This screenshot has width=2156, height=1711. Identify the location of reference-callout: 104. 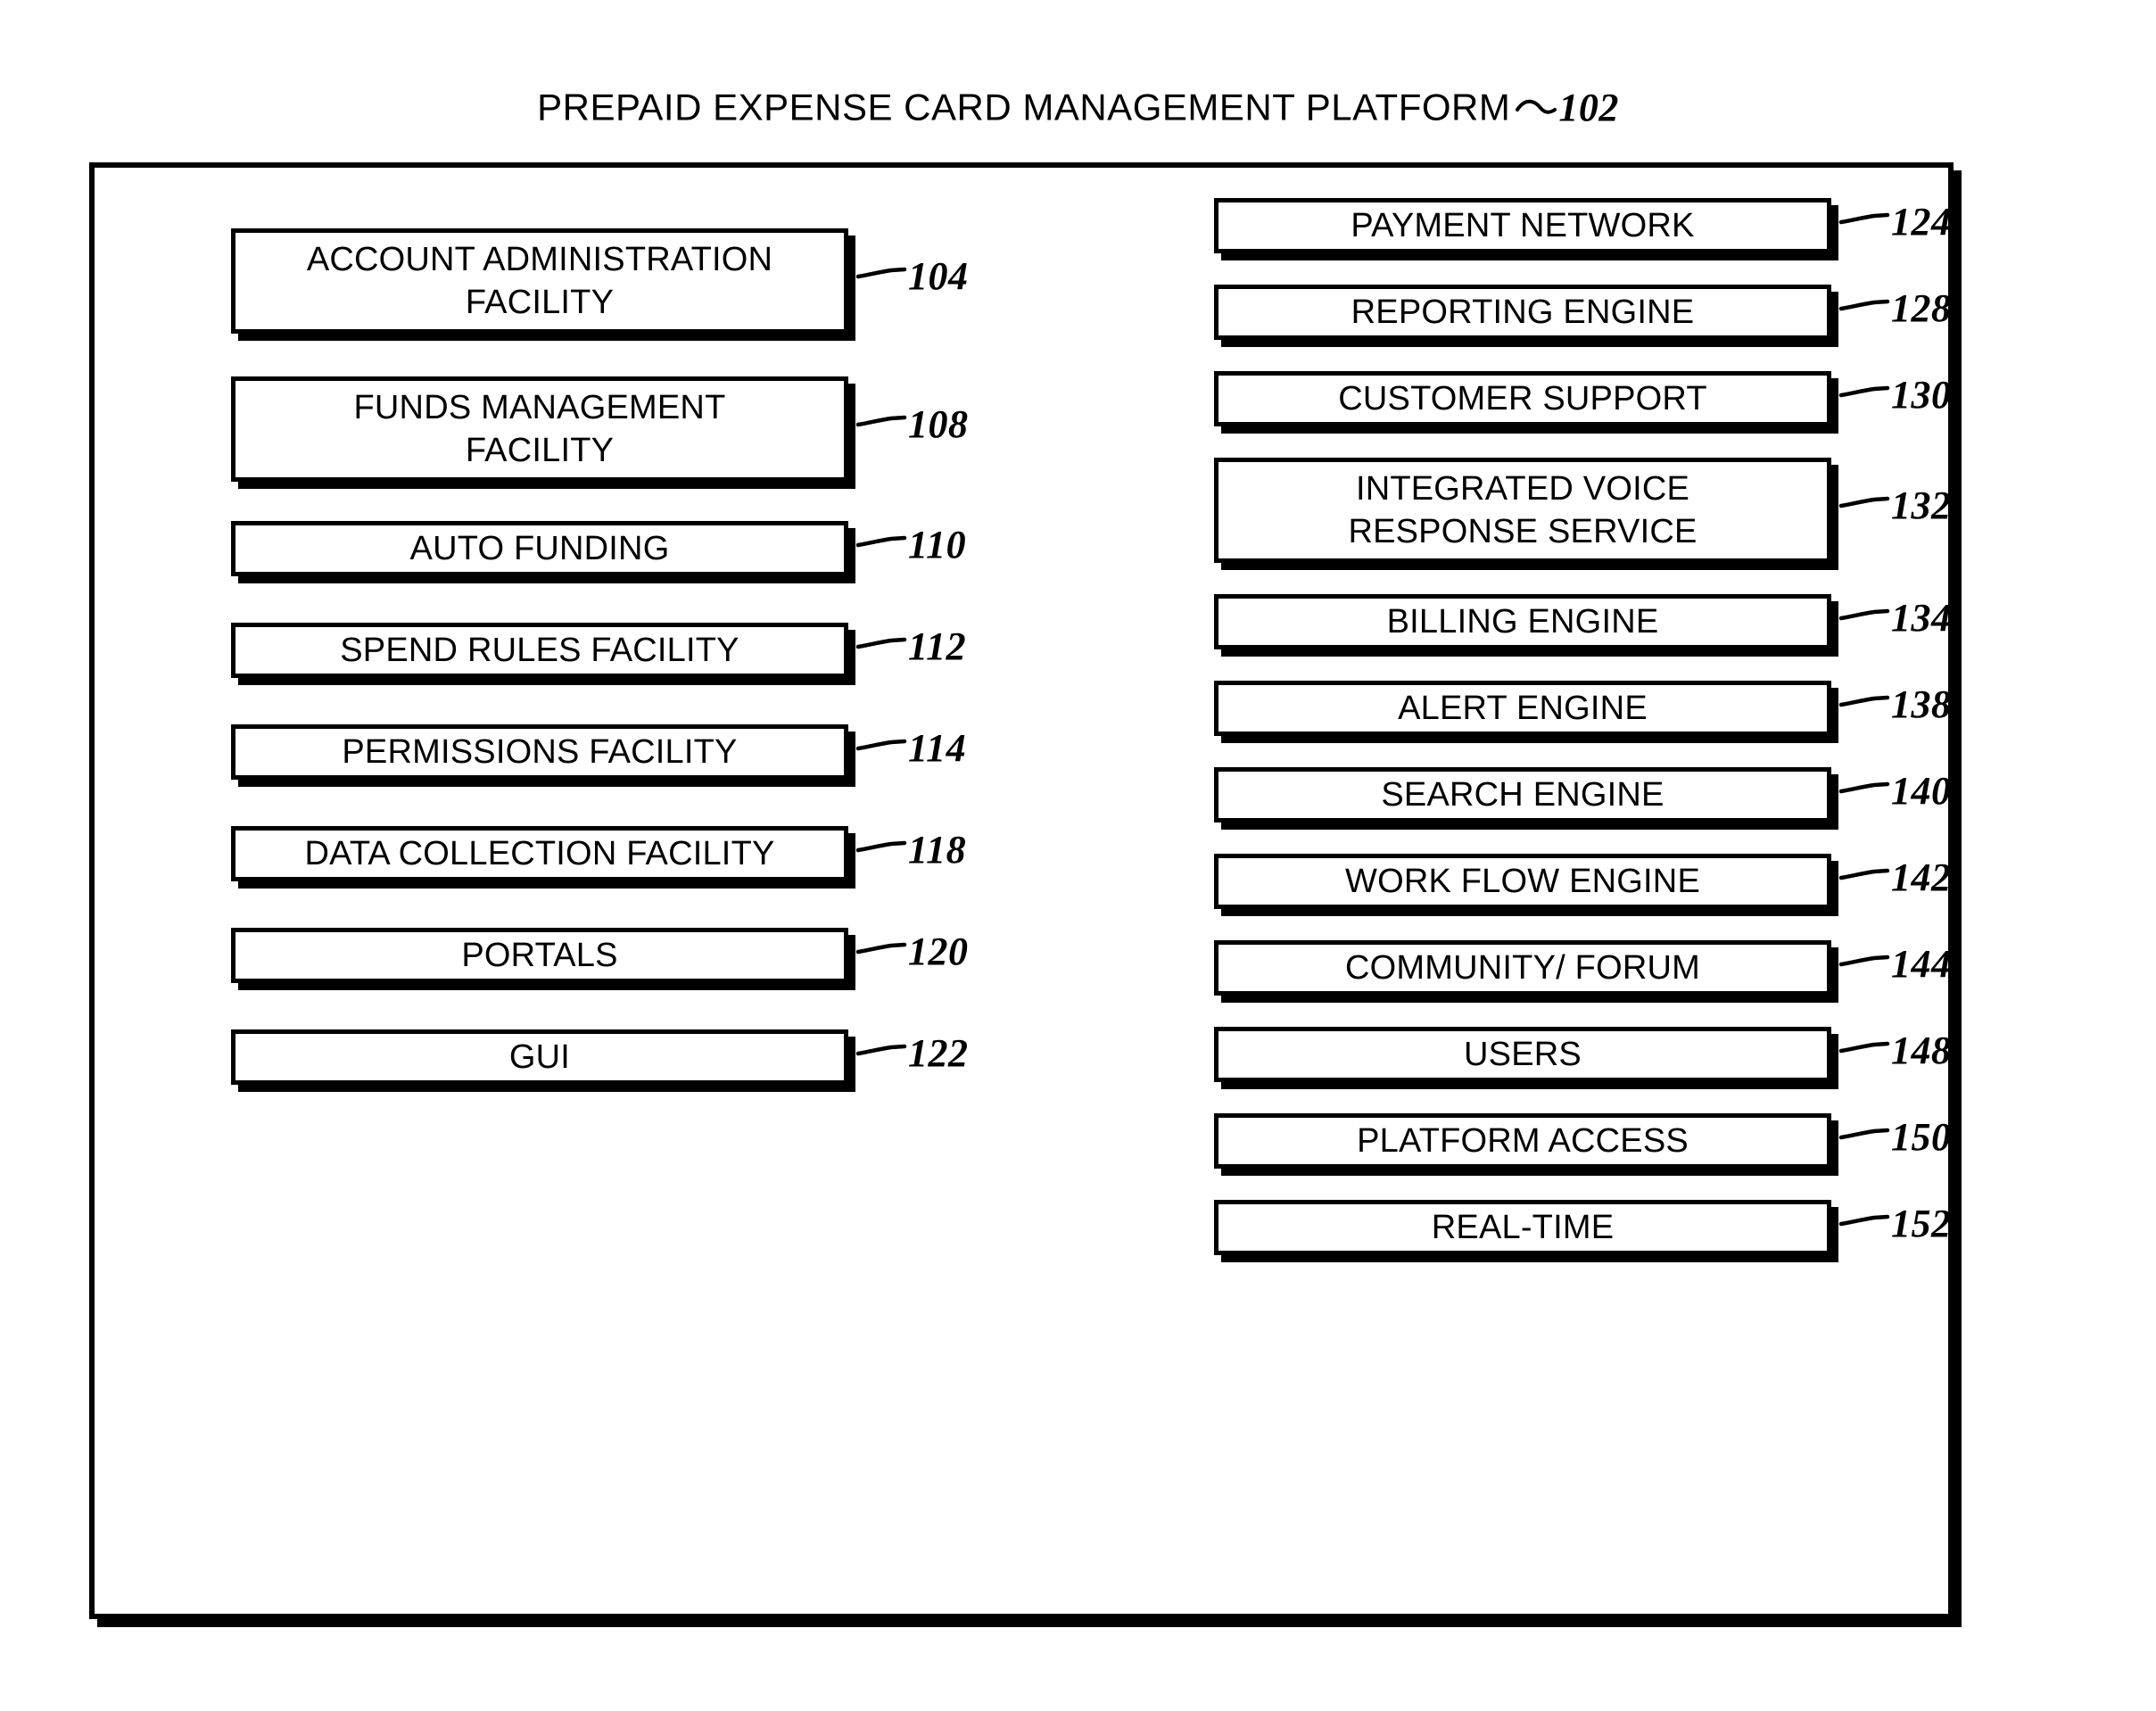
(912, 276).